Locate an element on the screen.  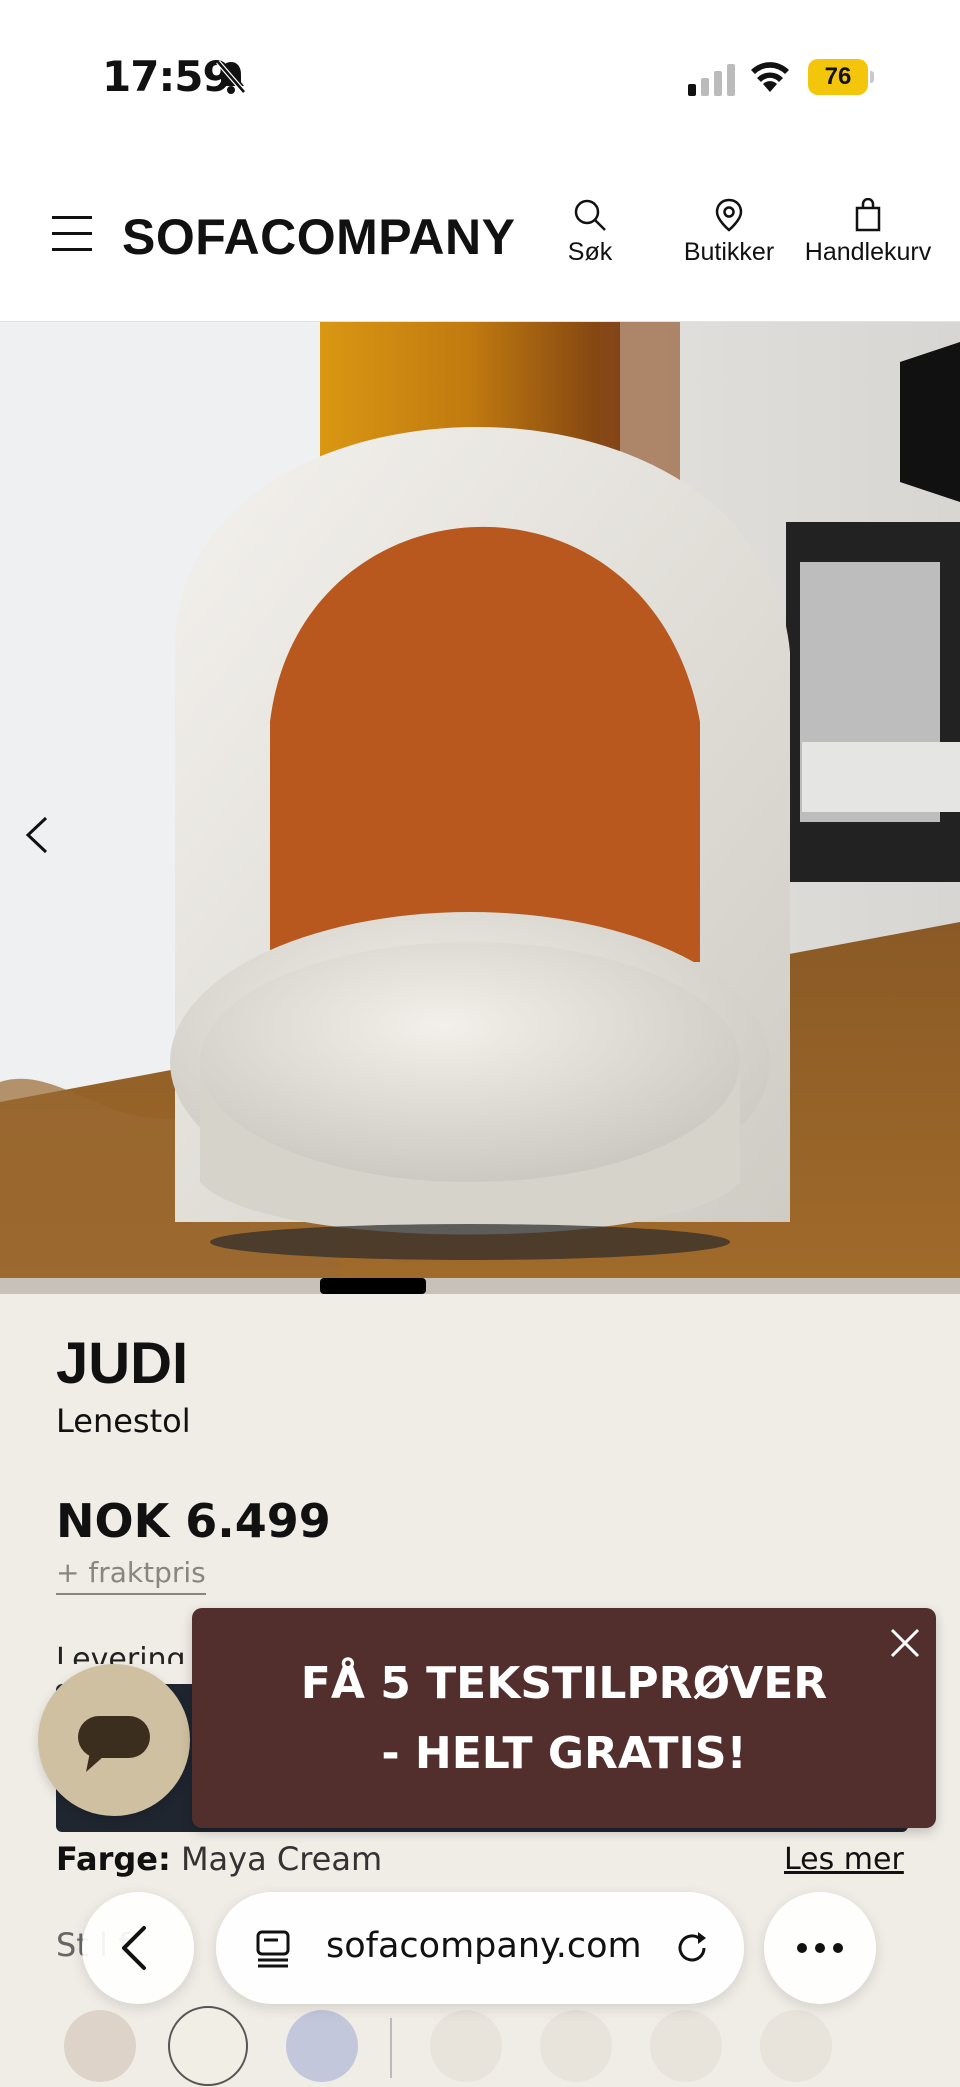
battery-indicator: 76 is located at coordinates (841, 77).